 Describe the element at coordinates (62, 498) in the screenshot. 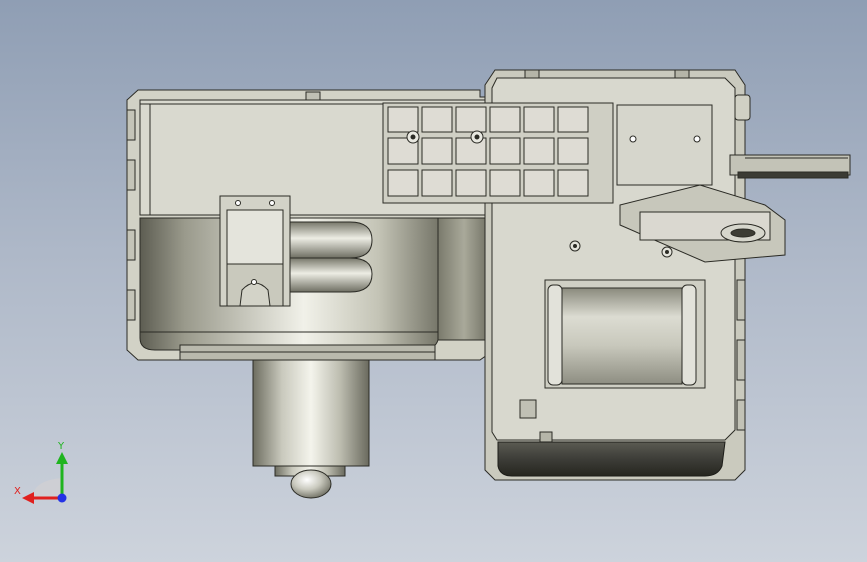

I see `z-axis-dot` at that location.